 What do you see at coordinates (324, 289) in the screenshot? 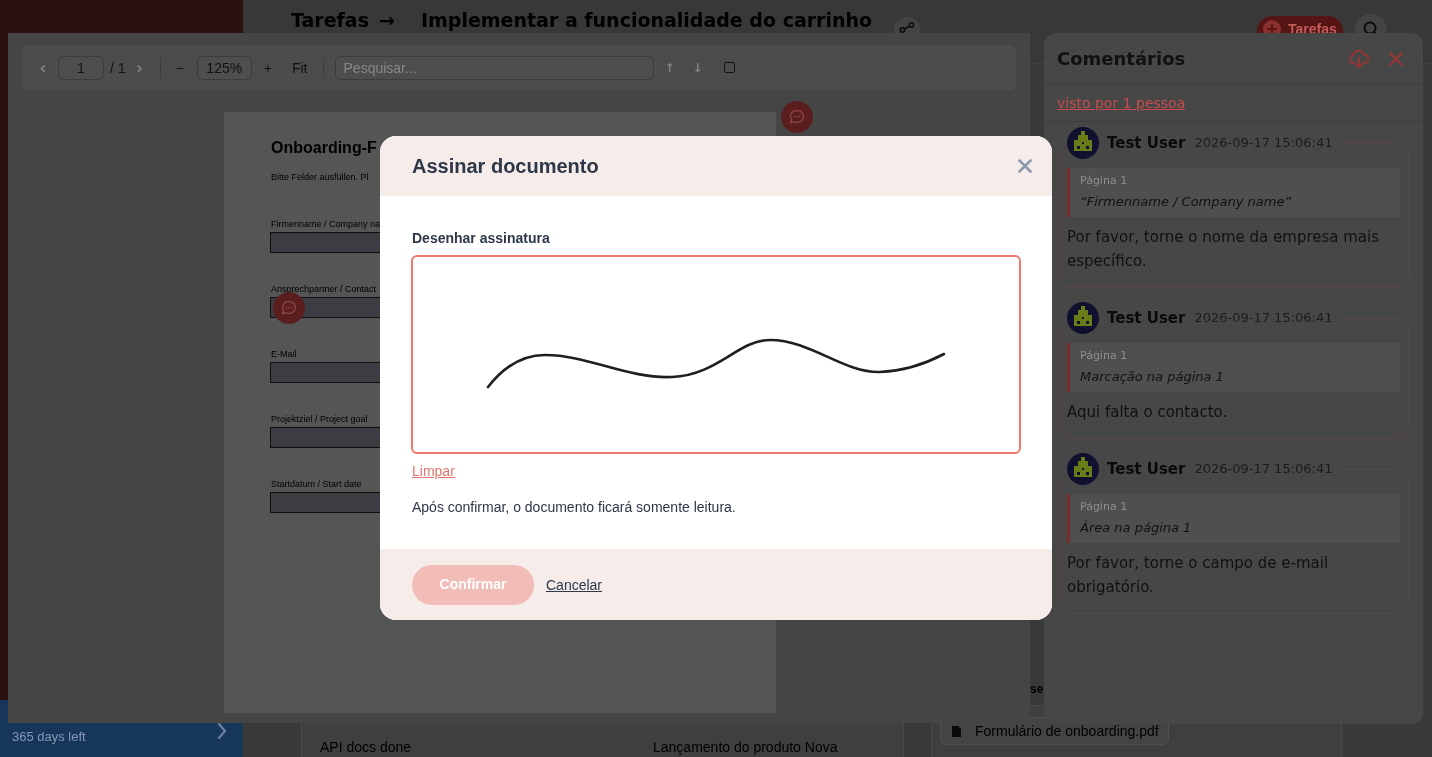
I see `field-label: Ansprechpartner / Contact` at bounding box center [324, 289].